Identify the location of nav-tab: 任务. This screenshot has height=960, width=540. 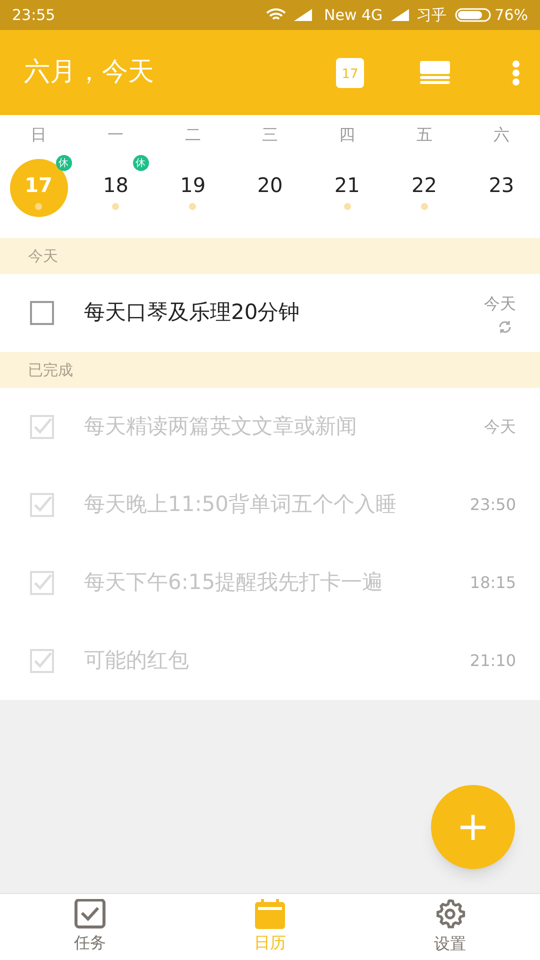
(90, 927).